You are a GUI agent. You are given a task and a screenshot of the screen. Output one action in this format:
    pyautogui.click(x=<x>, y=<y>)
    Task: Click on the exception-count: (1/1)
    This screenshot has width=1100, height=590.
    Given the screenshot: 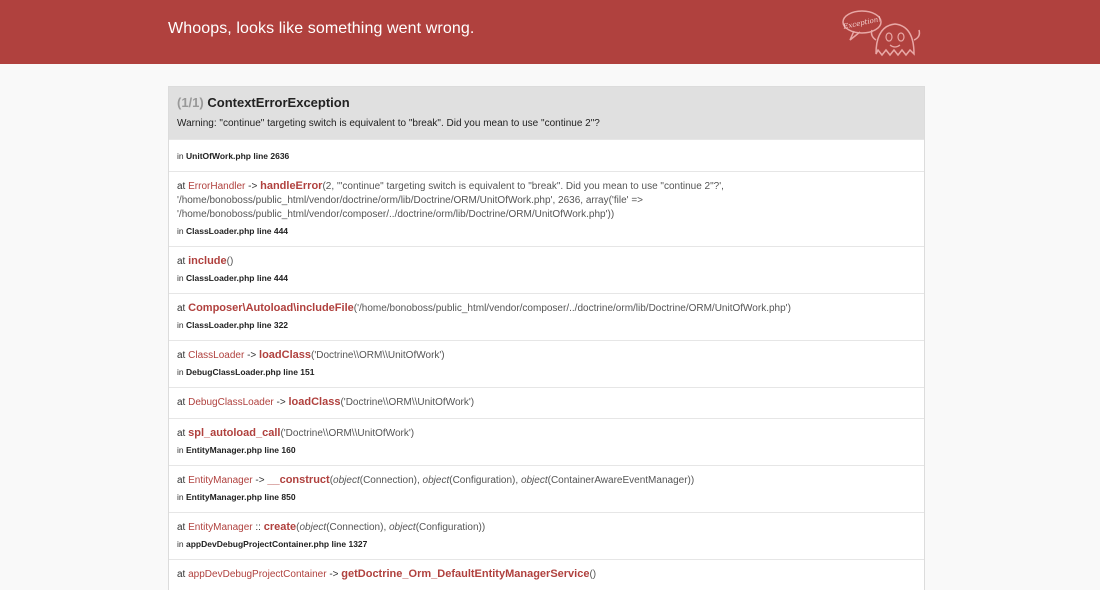 What is the action you would take?
    pyautogui.click(x=190, y=102)
    